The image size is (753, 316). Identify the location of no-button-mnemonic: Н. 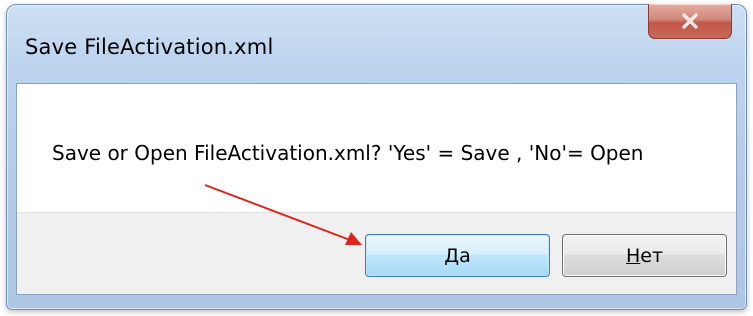
(633, 255).